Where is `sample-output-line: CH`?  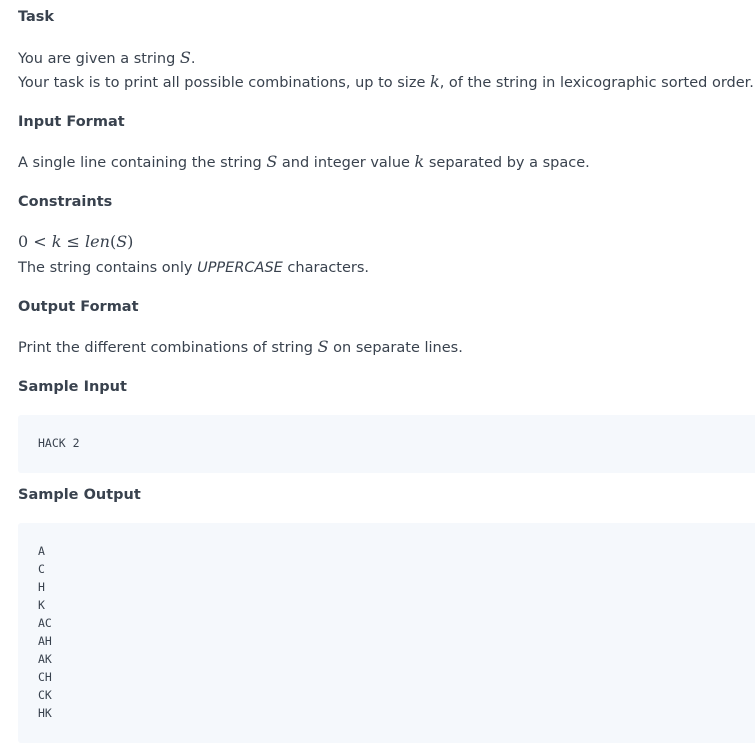 sample-output-line: CH is located at coordinates (45, 677).